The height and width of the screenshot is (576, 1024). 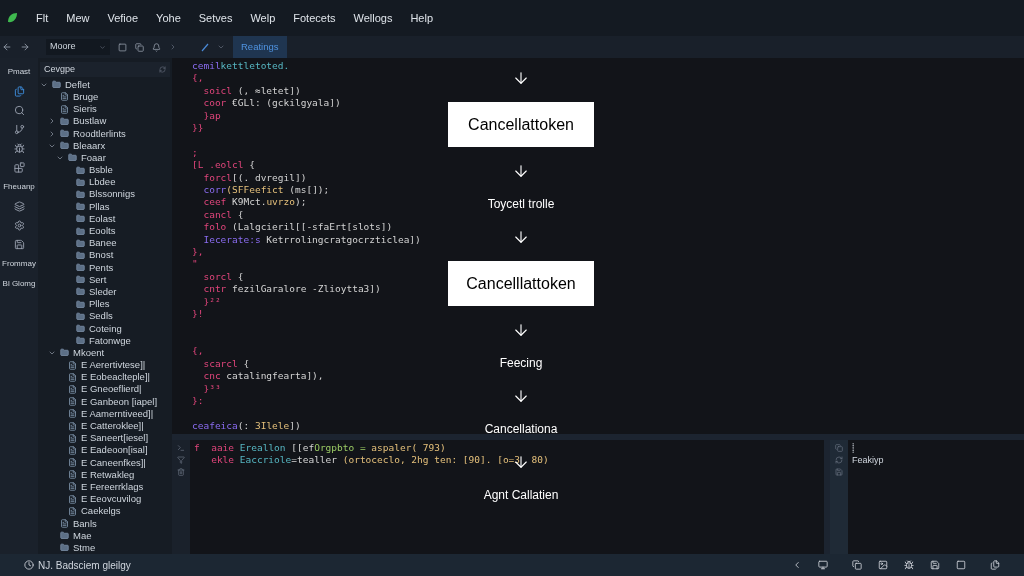 What do you see at coordinates (93, 157) in the screenshot?
I see `tree-item: Foaar` at bounding box center [93, 157].